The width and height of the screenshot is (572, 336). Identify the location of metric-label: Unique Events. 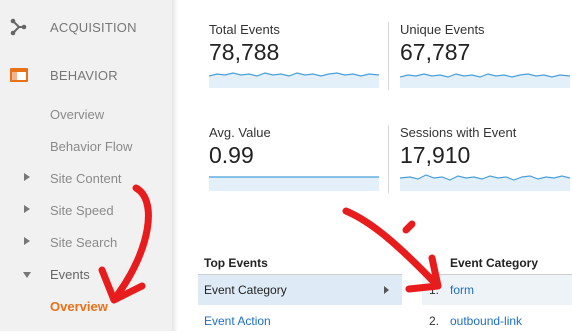
(442, 29).